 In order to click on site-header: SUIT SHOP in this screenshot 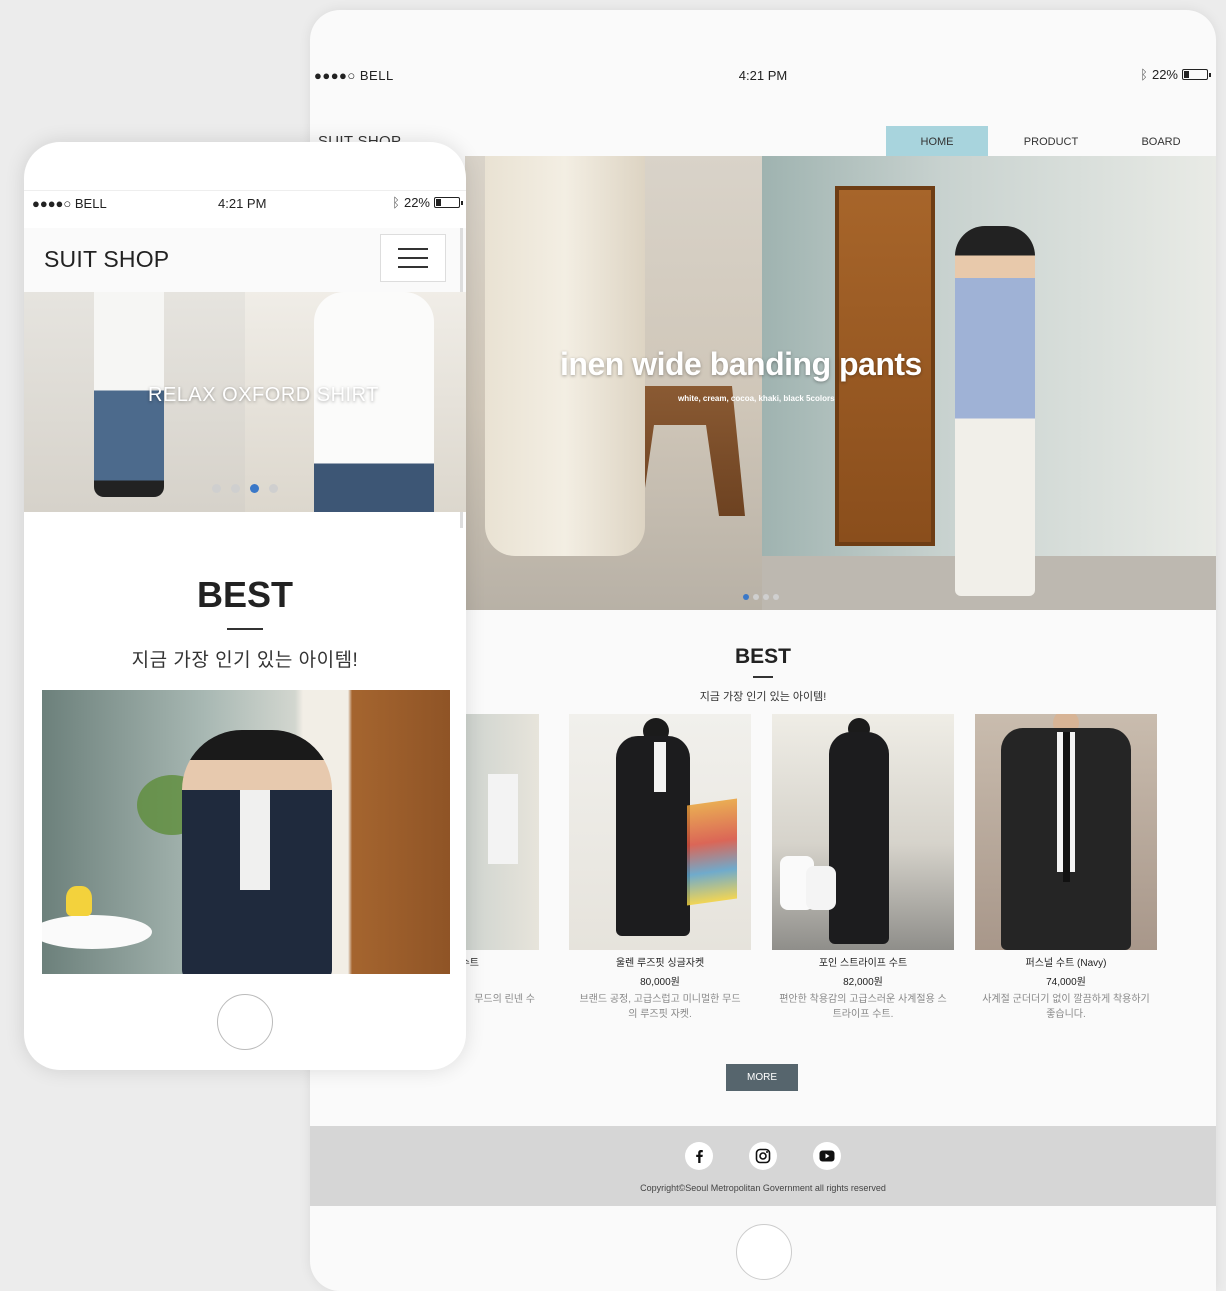, I will do `click(245, 260)`.